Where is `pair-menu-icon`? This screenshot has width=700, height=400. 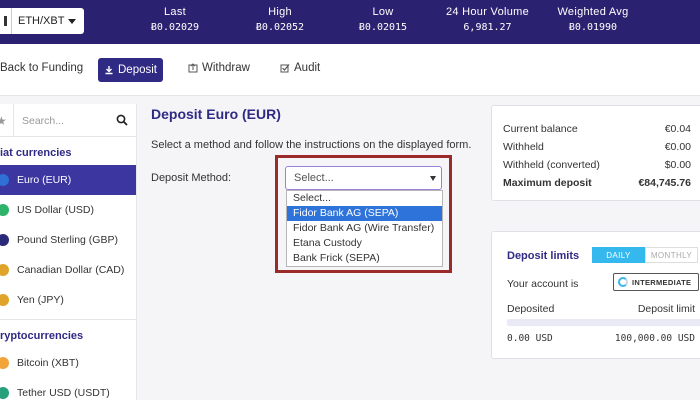 pair-menu-icon is located at coordinates (6, 21).